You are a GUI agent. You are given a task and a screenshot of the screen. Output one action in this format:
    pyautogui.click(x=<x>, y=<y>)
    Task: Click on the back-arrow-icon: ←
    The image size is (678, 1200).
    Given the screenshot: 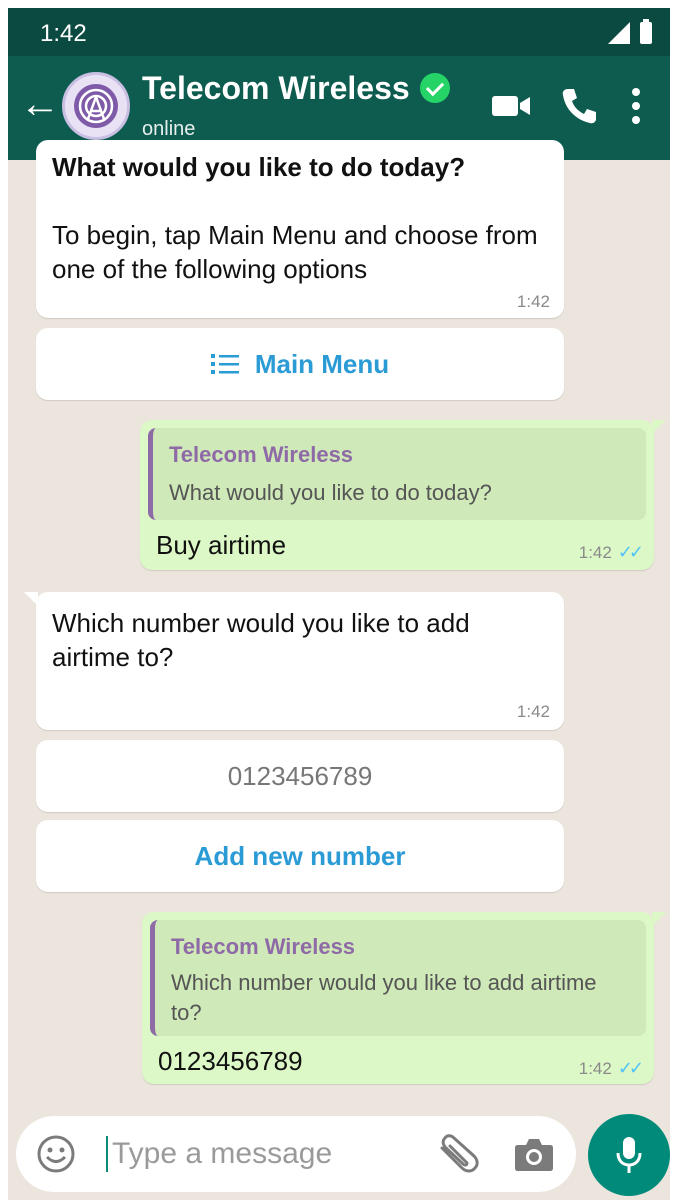 What is the action you would take?
    pyautogui.click(x=40, y=104)
    